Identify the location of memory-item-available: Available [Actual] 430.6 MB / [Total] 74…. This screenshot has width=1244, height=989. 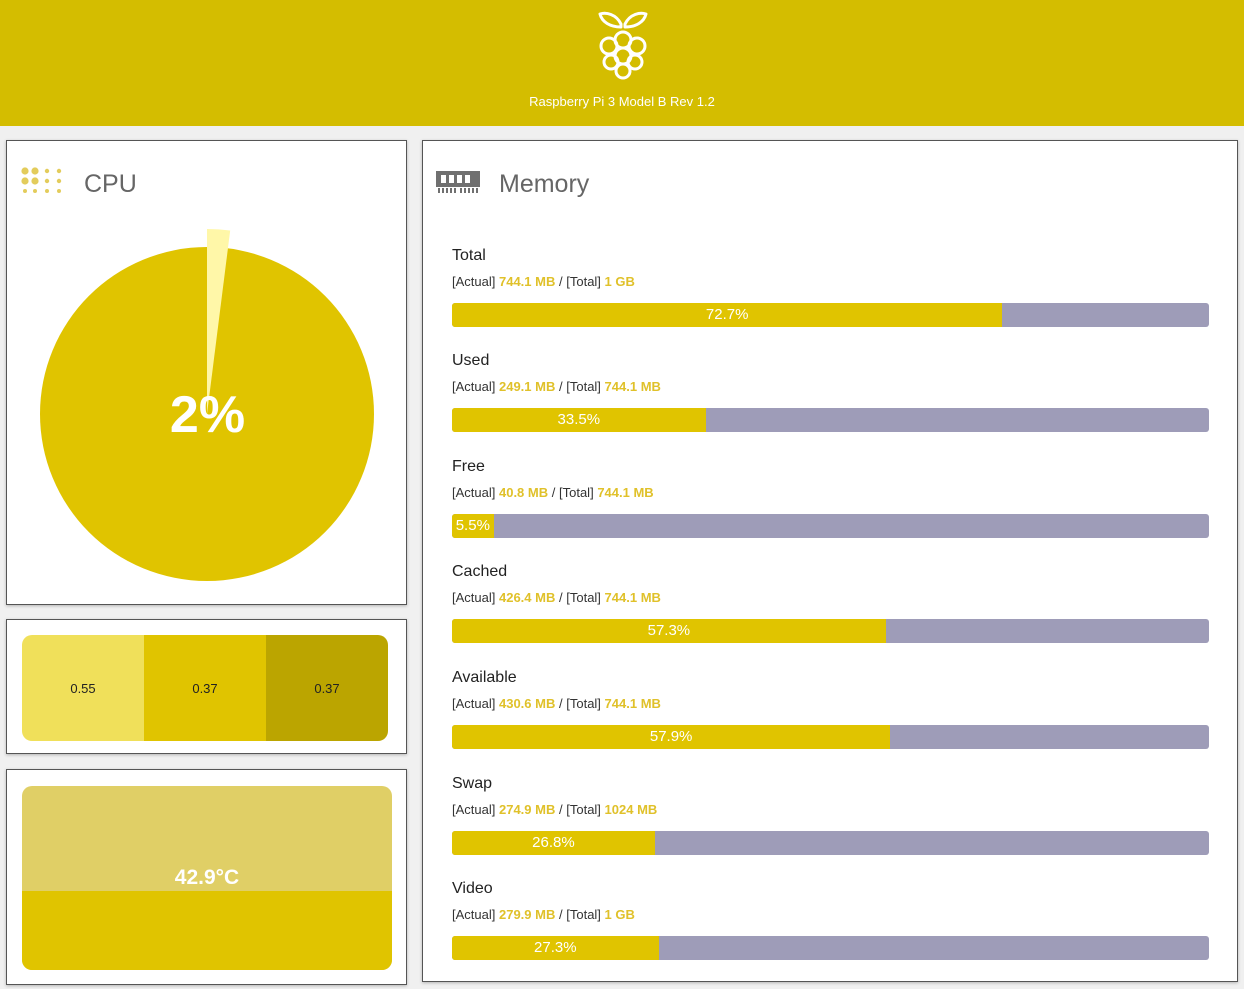
(830, 719).